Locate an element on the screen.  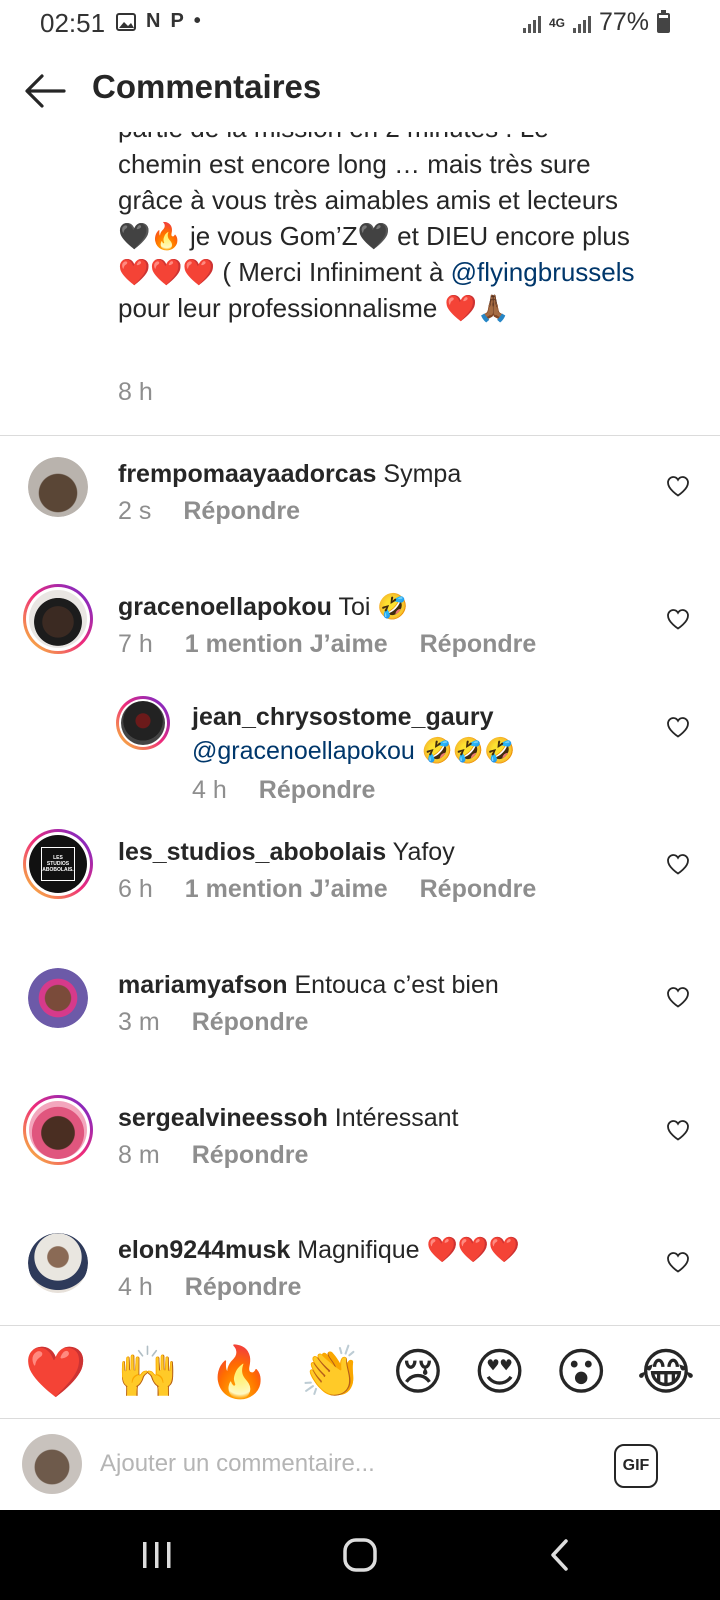
comment-username: elon9244musk is located at coordinates (204, 1250).